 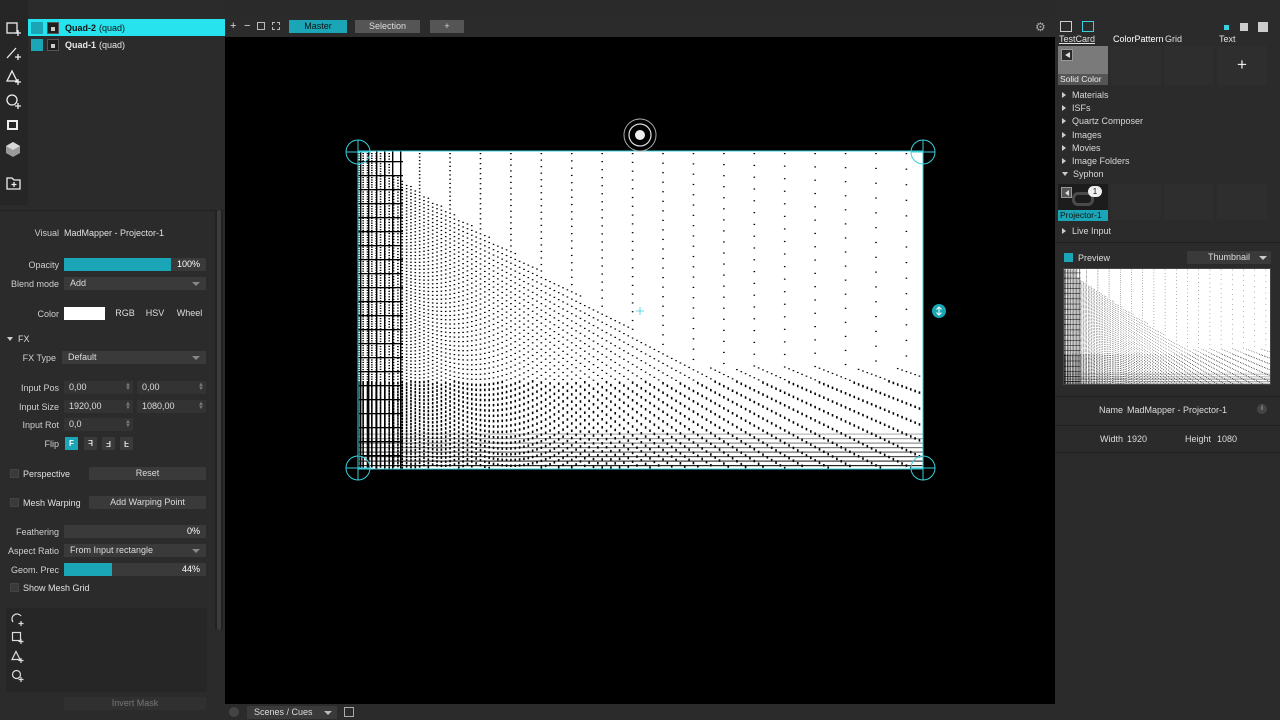 What do you see at coordinates (1077, 39) in the screenshot?
I see `source-tab-testcard: TestCard` at bounding box center [1077, 39].